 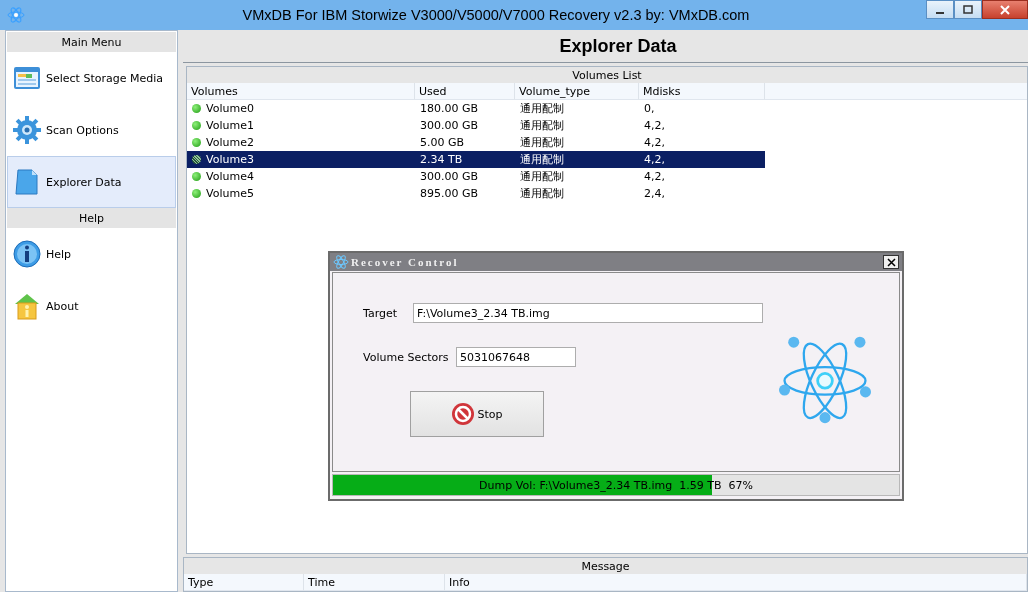 What do you see at coordinates (27, 254) in the screenshot?
I see `info-icon` at bounding box center [27, 254].